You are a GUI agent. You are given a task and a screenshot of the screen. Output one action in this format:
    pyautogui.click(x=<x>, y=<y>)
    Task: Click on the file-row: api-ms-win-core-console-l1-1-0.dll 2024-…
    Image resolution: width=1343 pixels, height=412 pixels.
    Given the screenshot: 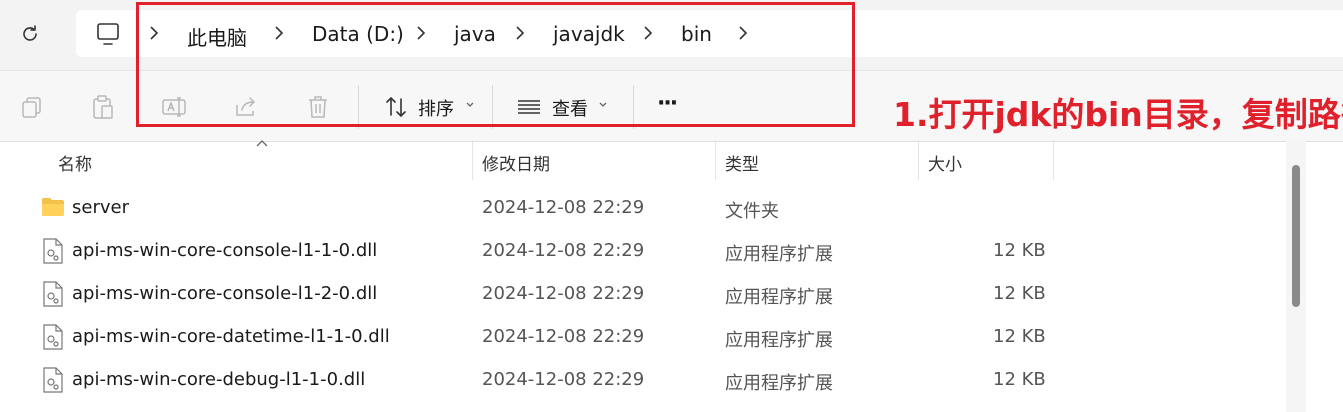 What is the action you would take?
    pyautogui.click(x=645, y=250)
    